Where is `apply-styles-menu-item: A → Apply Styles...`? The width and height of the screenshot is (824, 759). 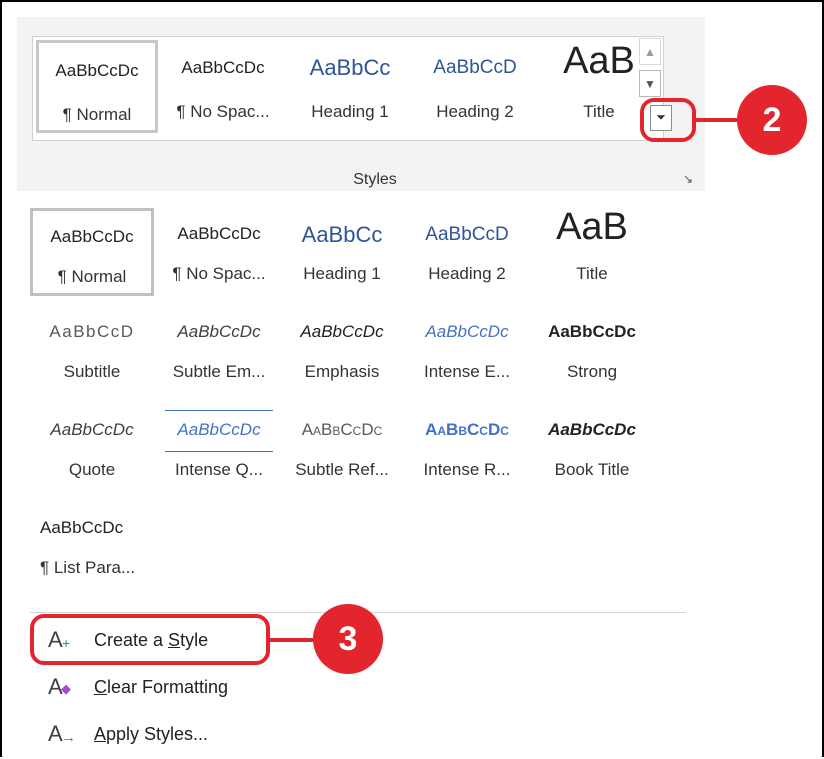 apply-styles-menu-item: A → Apply Styles... is located at coordinates (128, 736).